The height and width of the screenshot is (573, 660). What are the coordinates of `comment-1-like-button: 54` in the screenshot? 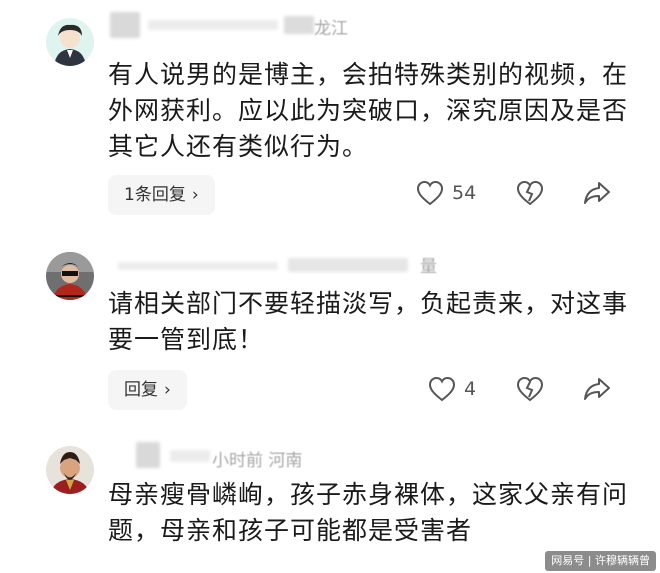 It's located at (446, 193).